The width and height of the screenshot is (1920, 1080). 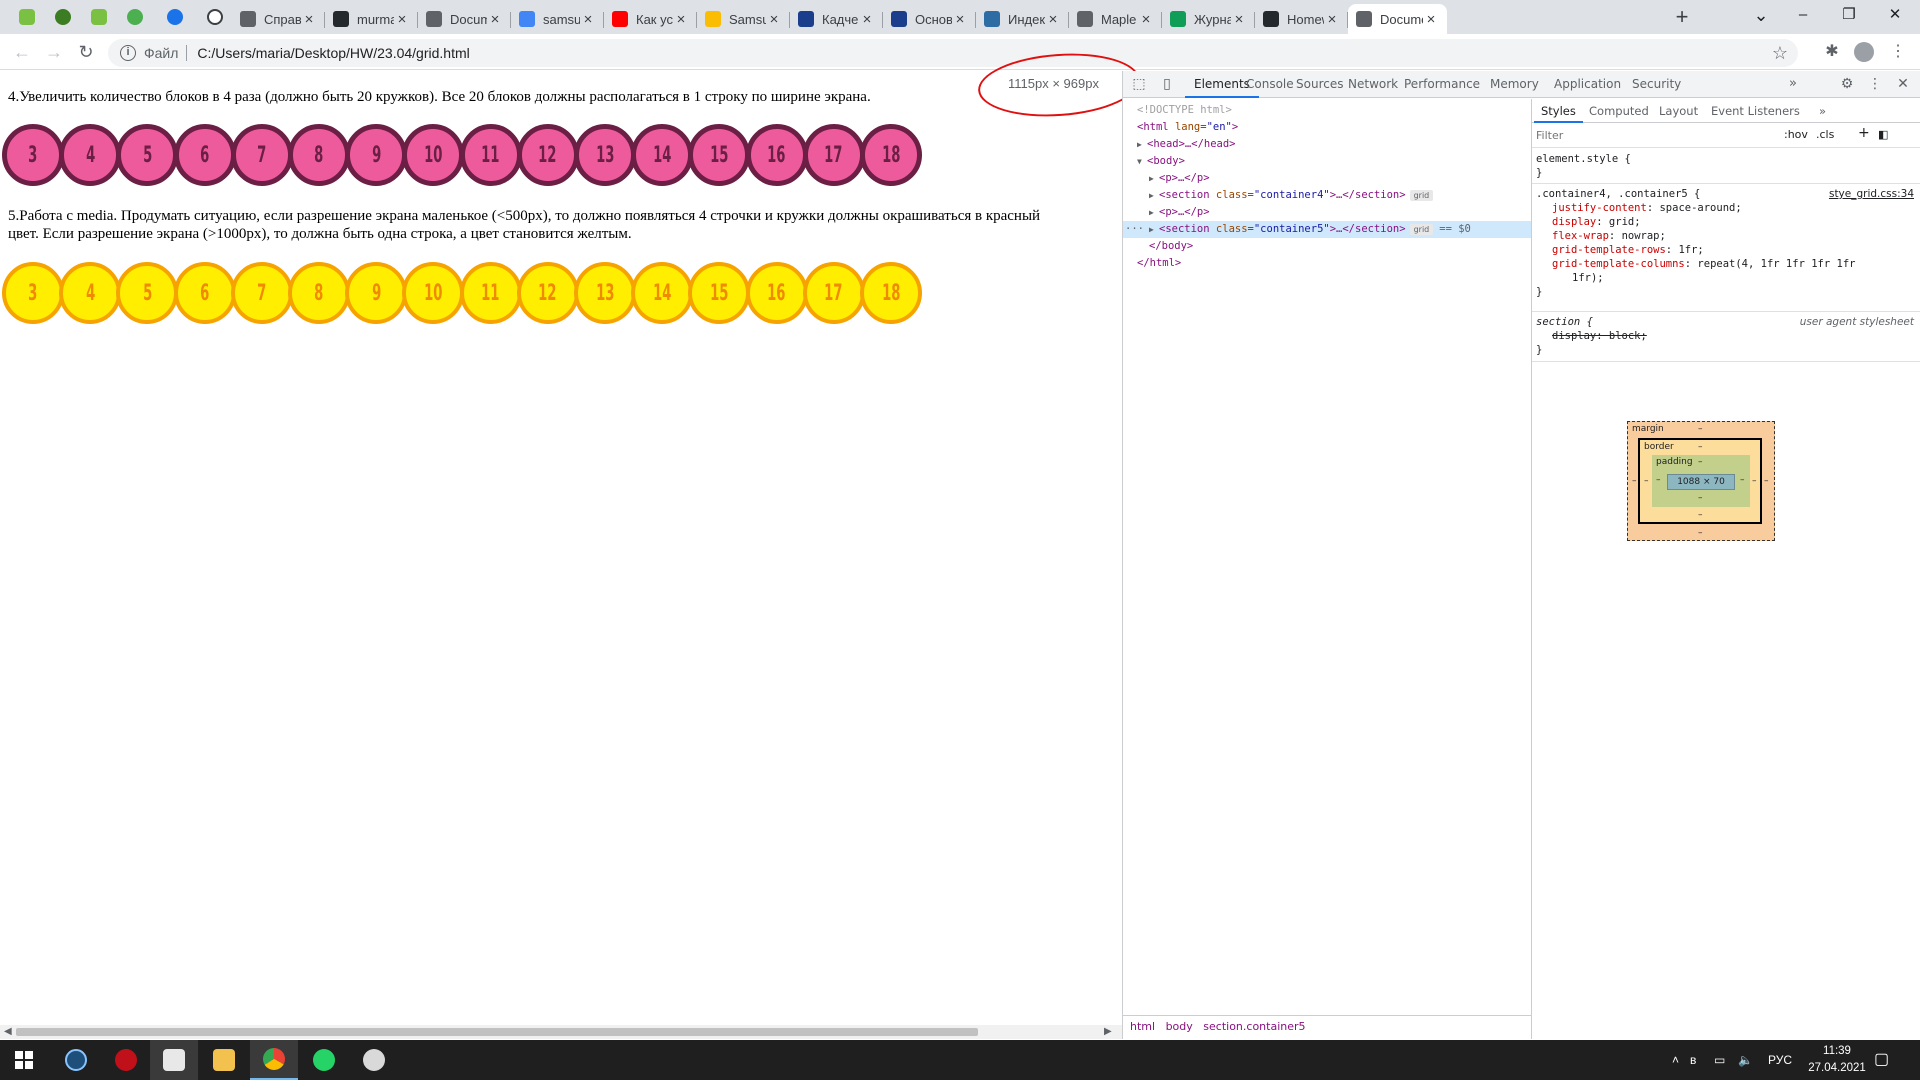 What do you see at coordinates (86, 52) in the screenshot?
I see `reload-button: ↻` at bounding box center [86, 52].